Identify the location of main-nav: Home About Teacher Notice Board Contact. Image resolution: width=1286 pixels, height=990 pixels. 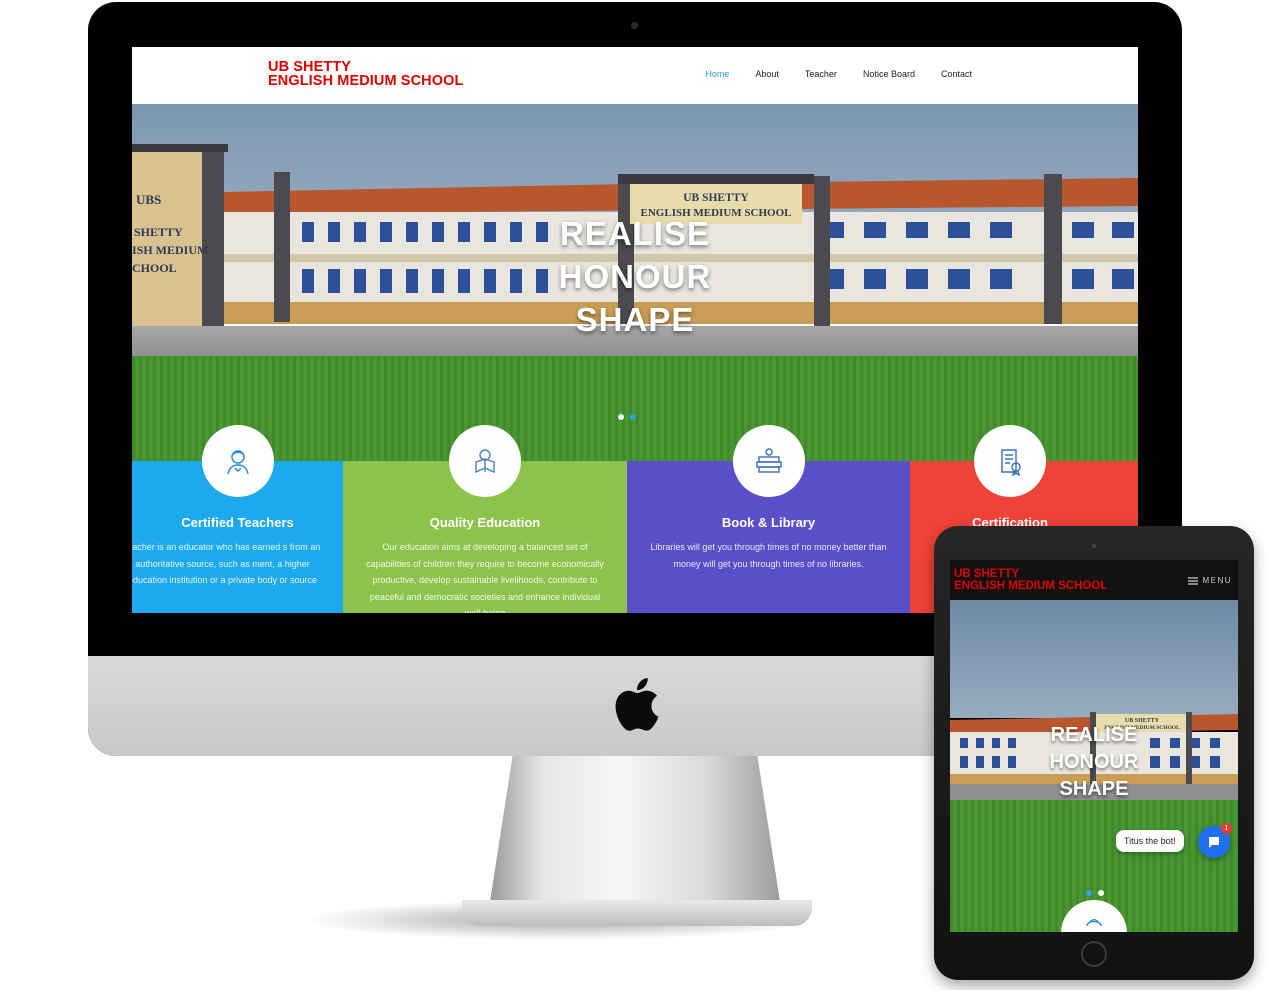
(838, 74).